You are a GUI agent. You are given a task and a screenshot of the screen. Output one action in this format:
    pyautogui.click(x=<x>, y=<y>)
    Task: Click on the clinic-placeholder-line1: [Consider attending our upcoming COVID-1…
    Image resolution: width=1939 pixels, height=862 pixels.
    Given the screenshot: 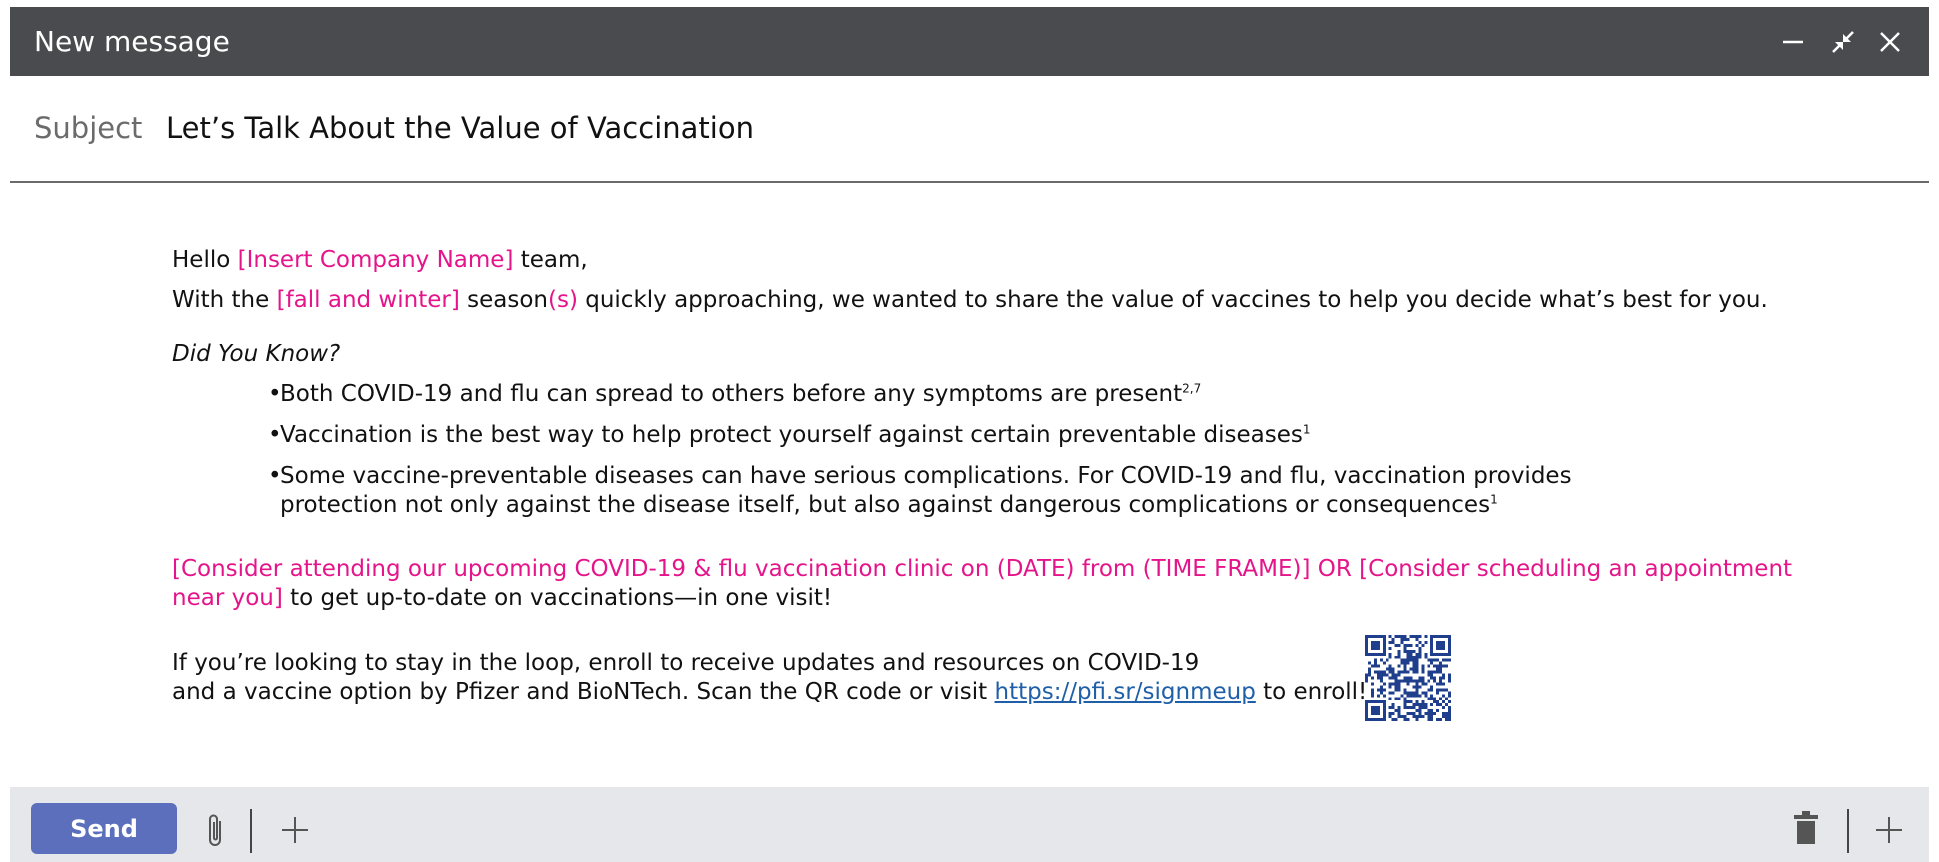 What is the action you would take?
    pyautogui.click(x=982, y=569)
    